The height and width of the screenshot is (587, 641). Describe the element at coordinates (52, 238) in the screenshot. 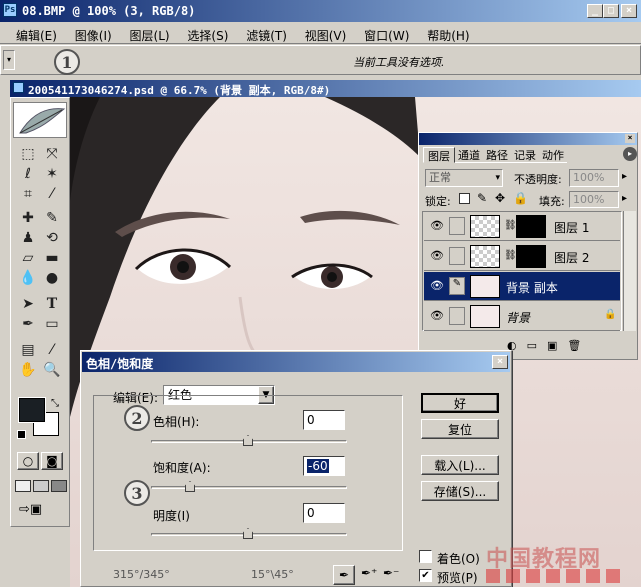

I see `history-brush-icon: ⟲` at that location.